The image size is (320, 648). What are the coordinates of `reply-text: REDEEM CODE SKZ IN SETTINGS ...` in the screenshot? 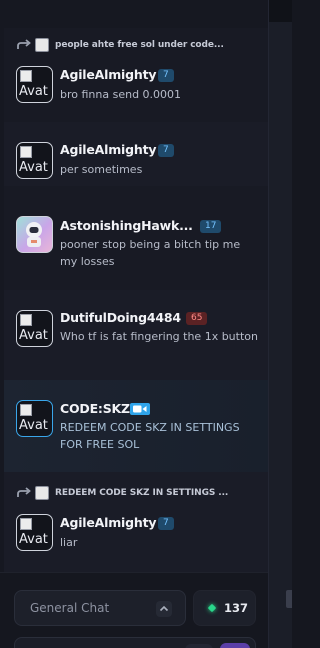 It's located at (142, 493).